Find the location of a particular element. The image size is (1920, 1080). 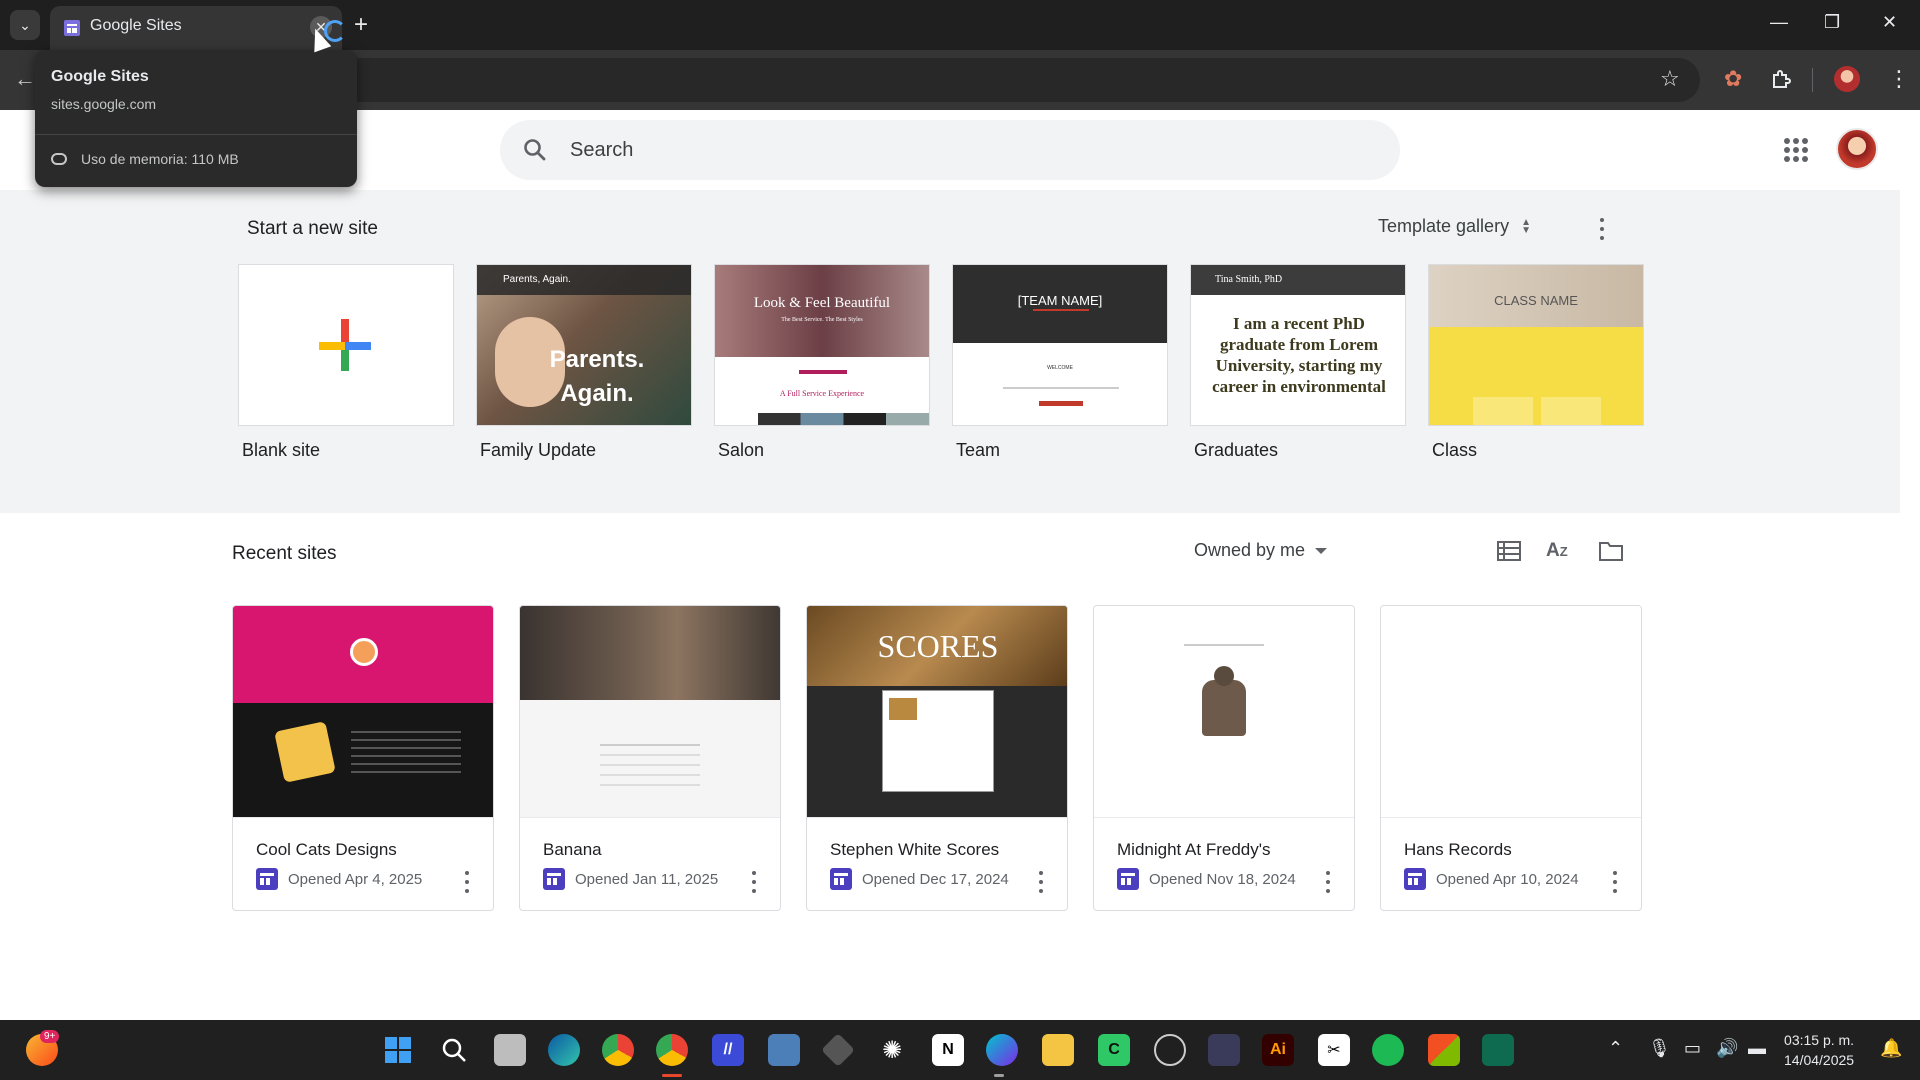

account-avatar is located at coordinates (1857, 149).